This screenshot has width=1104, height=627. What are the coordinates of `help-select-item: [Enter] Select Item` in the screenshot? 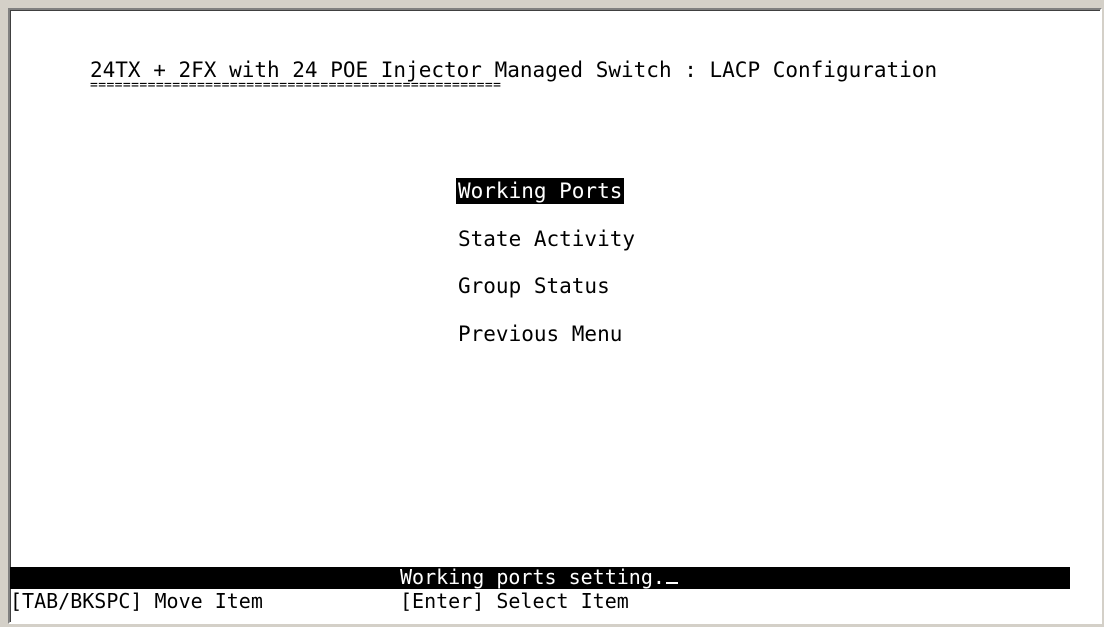 It's located at (514, 601).